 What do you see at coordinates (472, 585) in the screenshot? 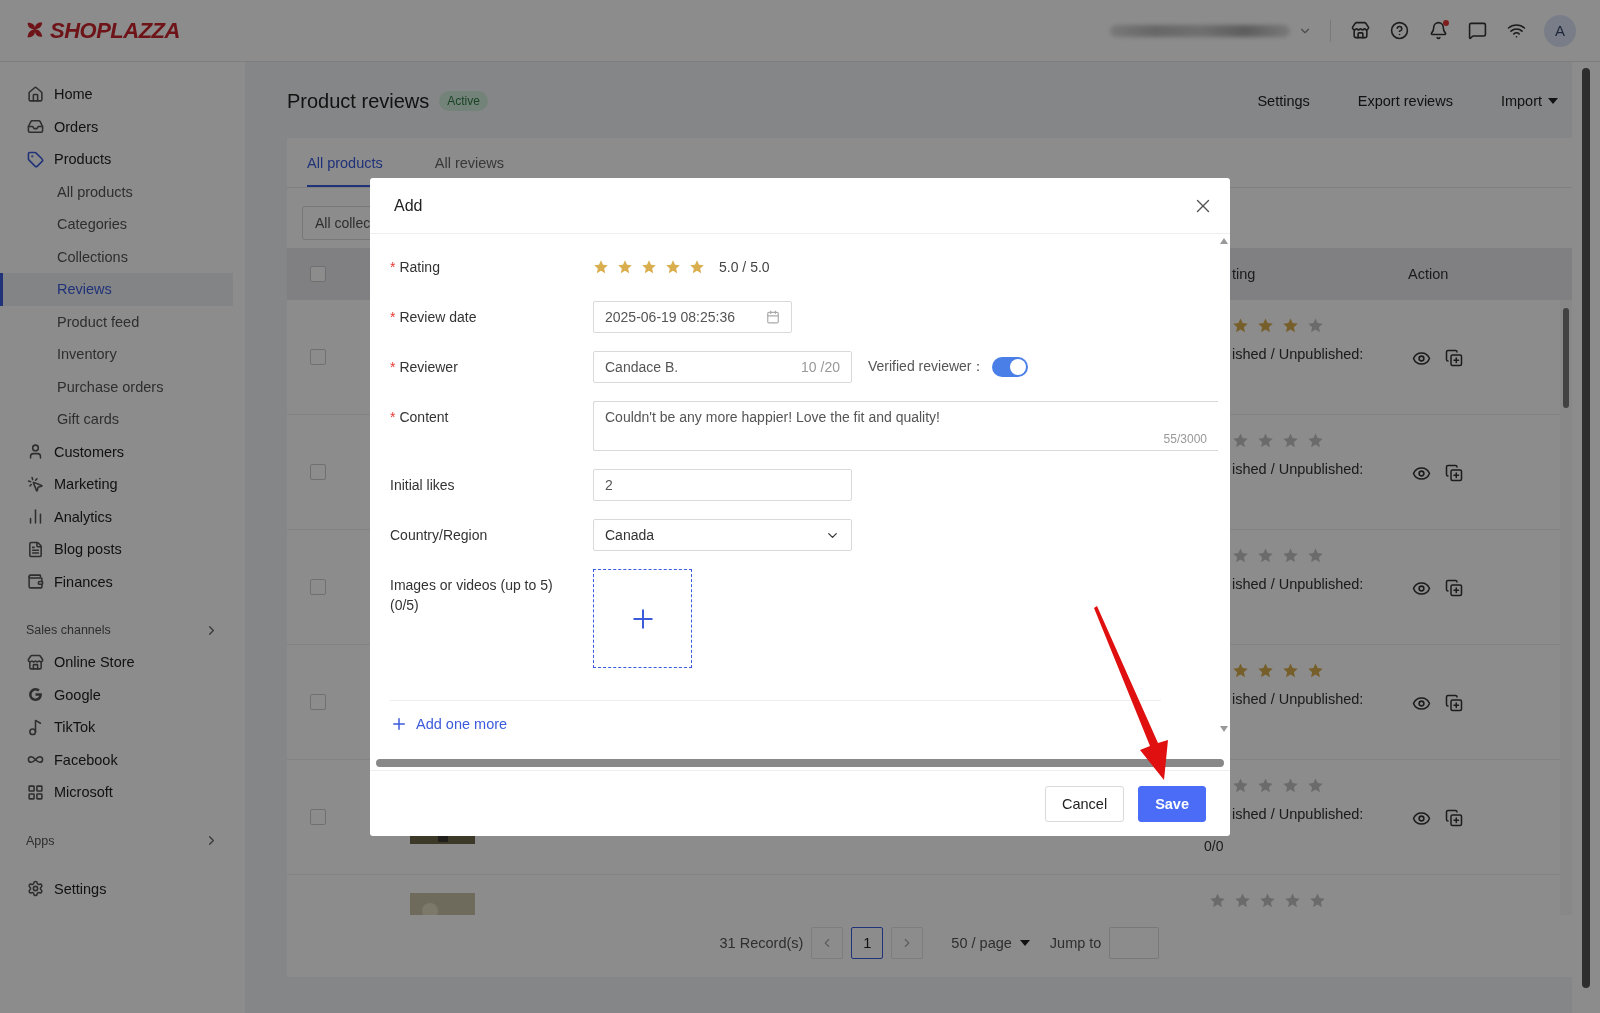
I see `field-label: Images or videos (up to 5)` at bounding box center [472, 585].